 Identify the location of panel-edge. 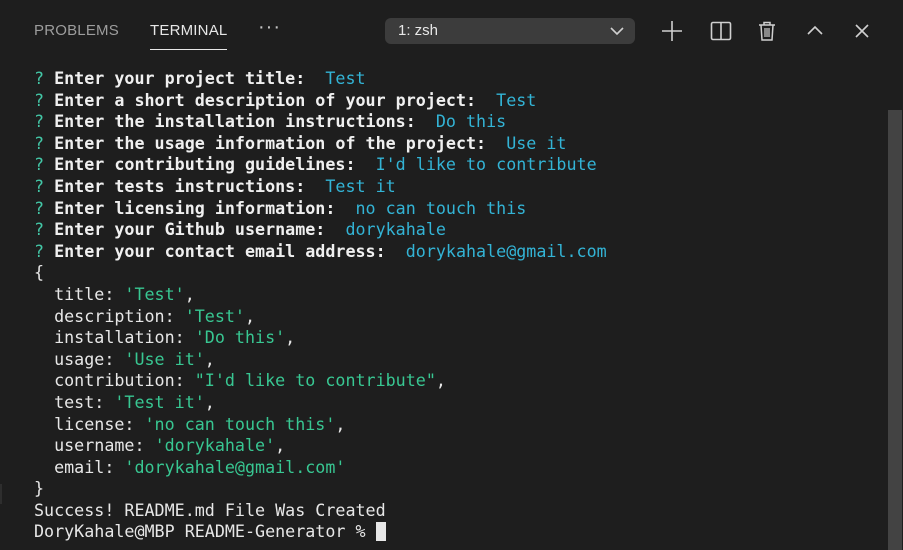
(1, 494).